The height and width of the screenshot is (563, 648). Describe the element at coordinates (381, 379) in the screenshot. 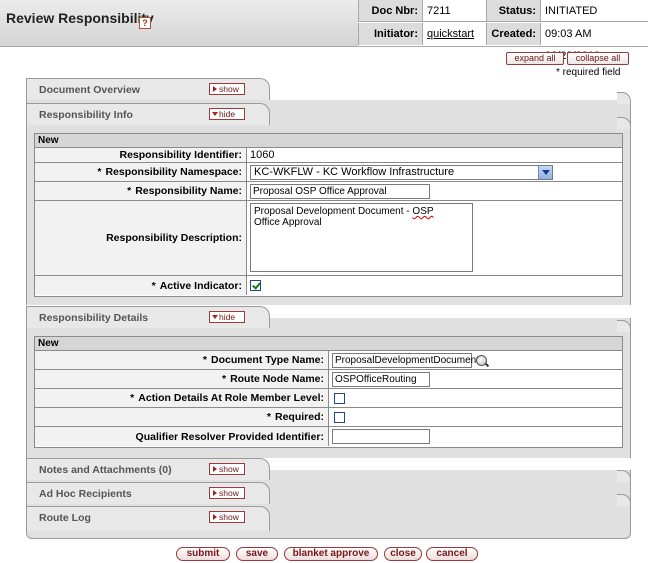

I see `route-node-input: OSPOfficeRouting` at that location.